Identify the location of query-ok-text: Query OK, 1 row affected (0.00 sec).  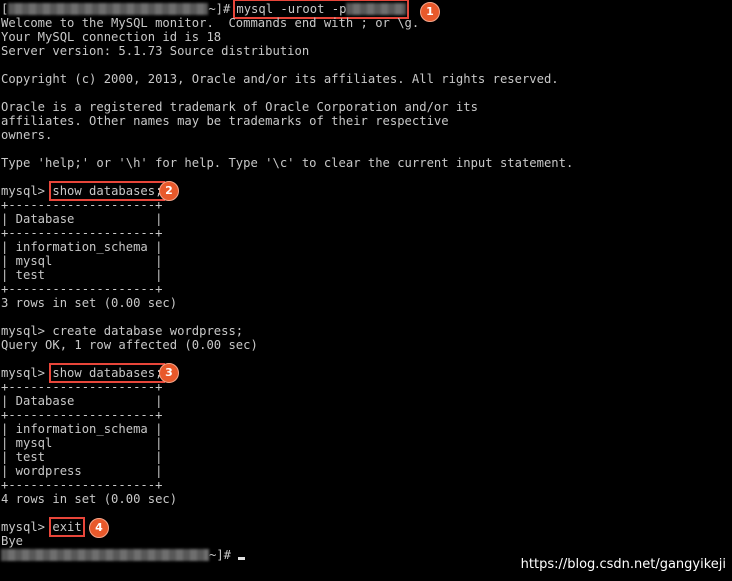
(129, 345).